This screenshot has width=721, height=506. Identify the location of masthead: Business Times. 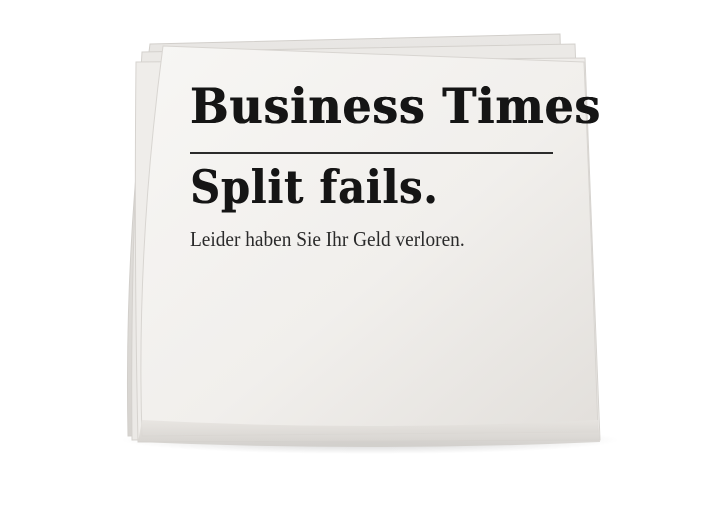
(396, 106).